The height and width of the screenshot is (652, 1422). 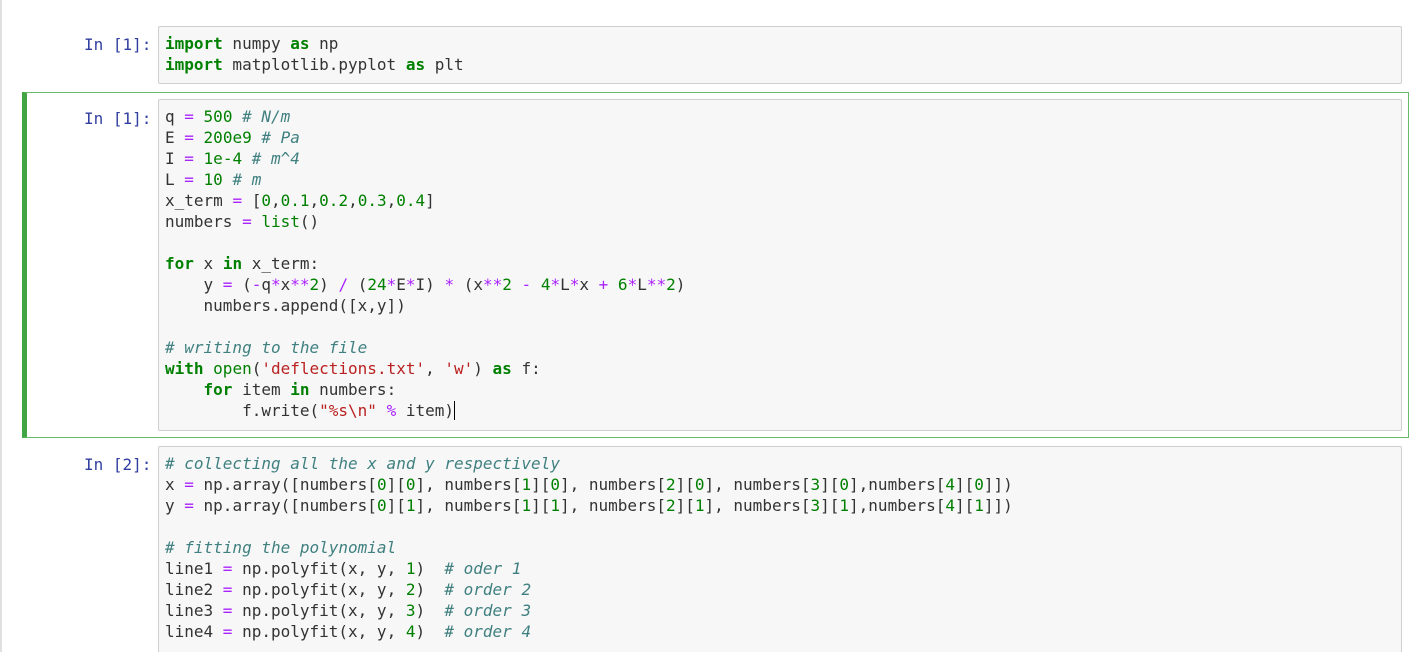 What do you see at coordinates (194, 568) in the screenshot?
I see `code-token: line1` at bounding box center [194, 568].